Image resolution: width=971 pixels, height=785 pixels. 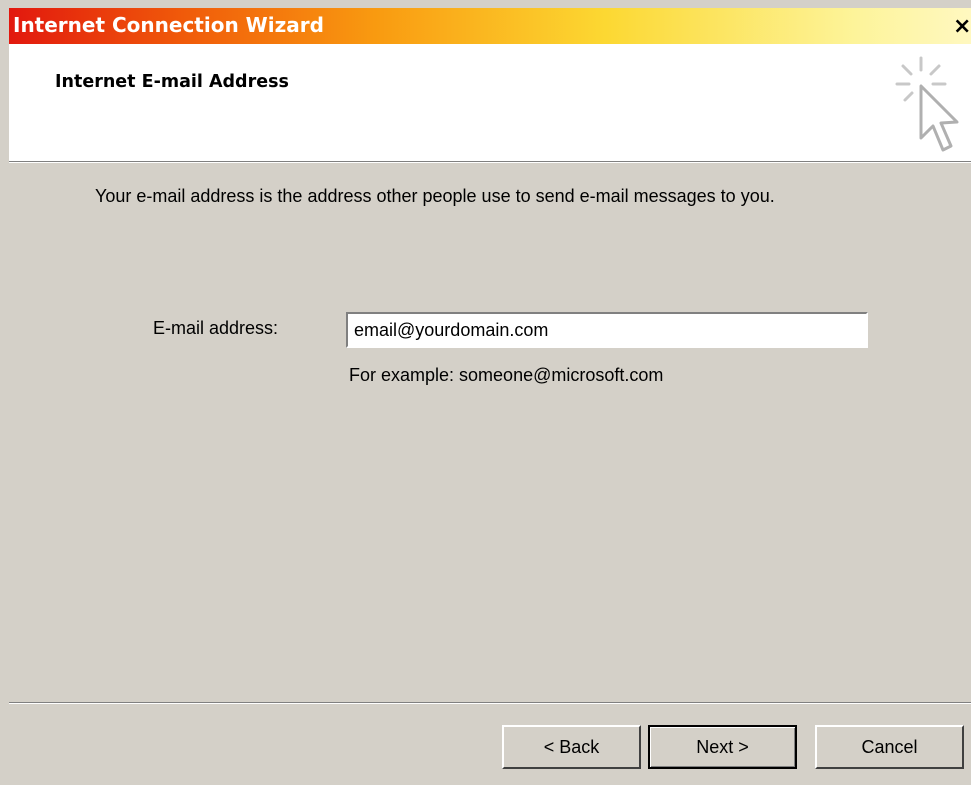 What do you see at coordinates (216, 328) in the screenshot?
I see `email-address-label: E-mail address:` at bounding box center [216, 328].